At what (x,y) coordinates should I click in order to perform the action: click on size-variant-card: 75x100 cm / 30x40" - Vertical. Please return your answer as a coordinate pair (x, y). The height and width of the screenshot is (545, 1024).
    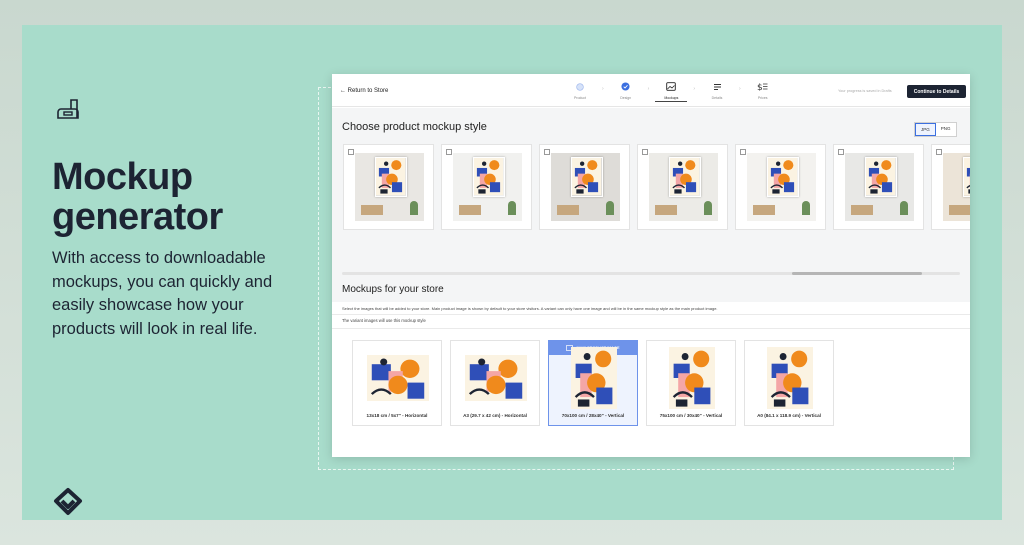
    Looking at the image, I should click on (691, 383).